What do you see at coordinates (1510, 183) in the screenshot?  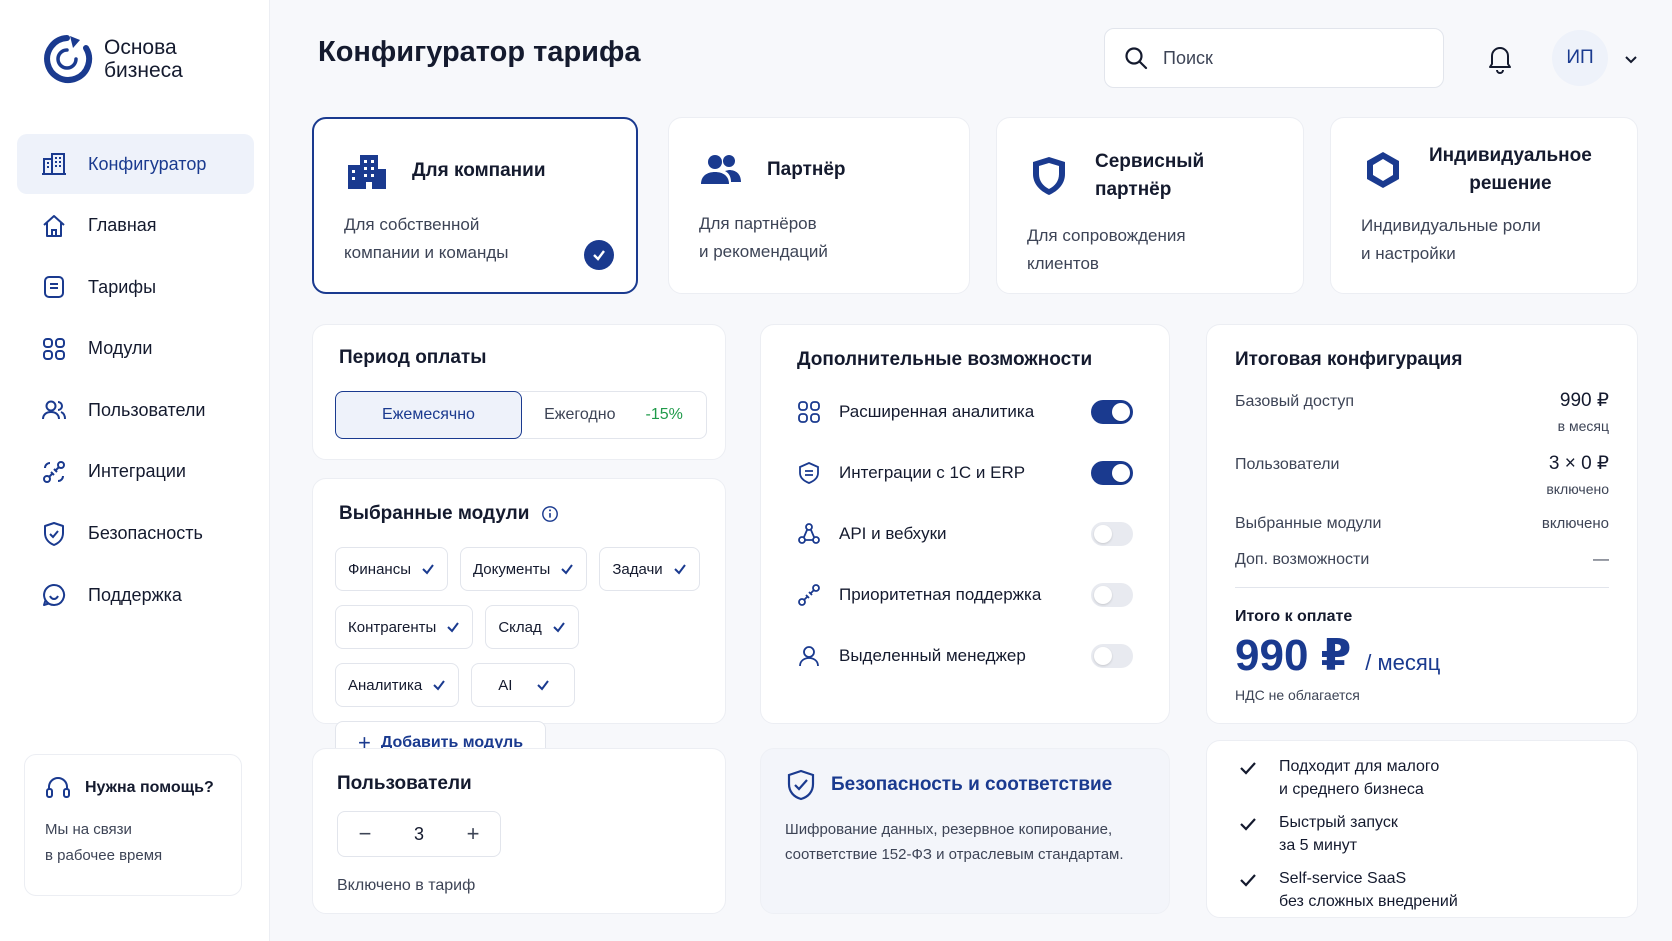 I see `plan-name-line: решение` at bounding box center [1510, 183].